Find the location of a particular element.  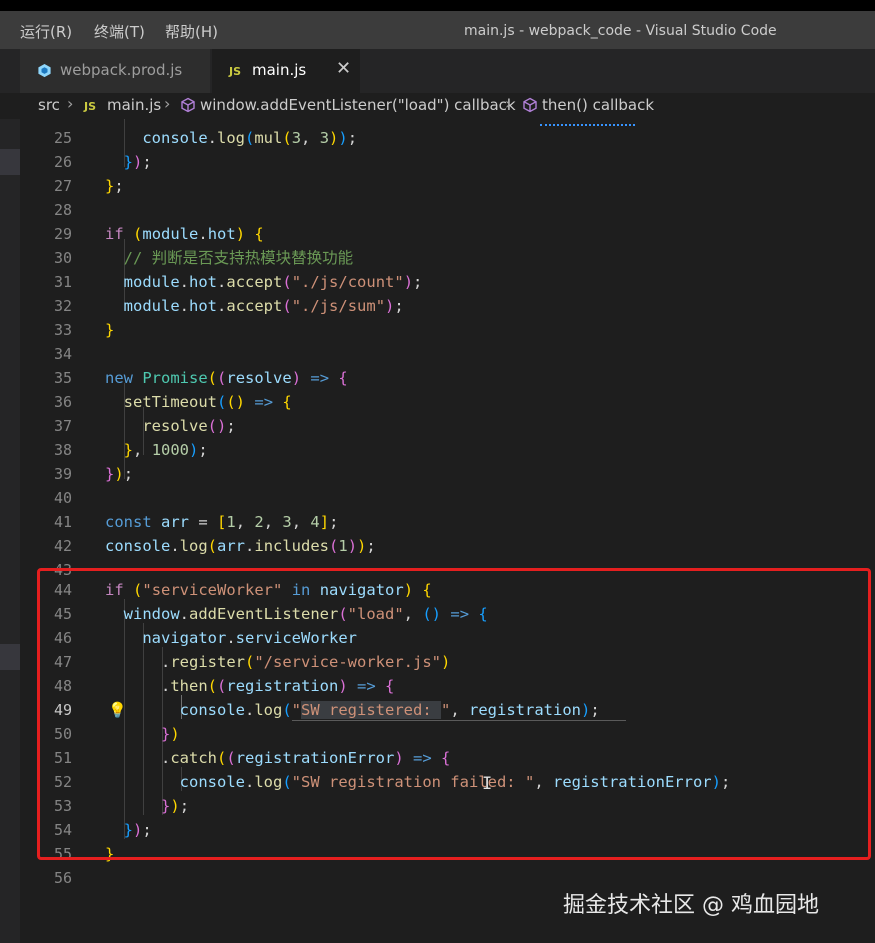

code-text: .register("/service-worker.js") is located at coordinates (306, 662).